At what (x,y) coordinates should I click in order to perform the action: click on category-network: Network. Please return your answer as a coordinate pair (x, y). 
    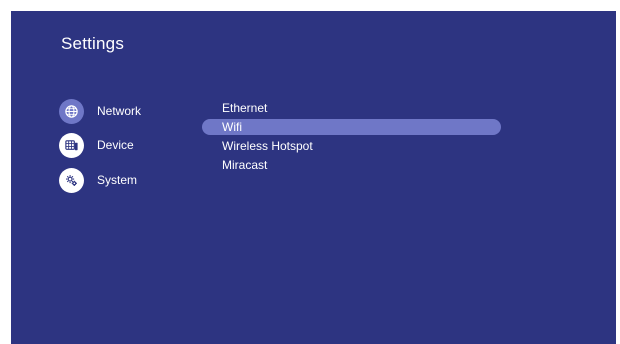
    Looking at the image, I should click on (100, 111).